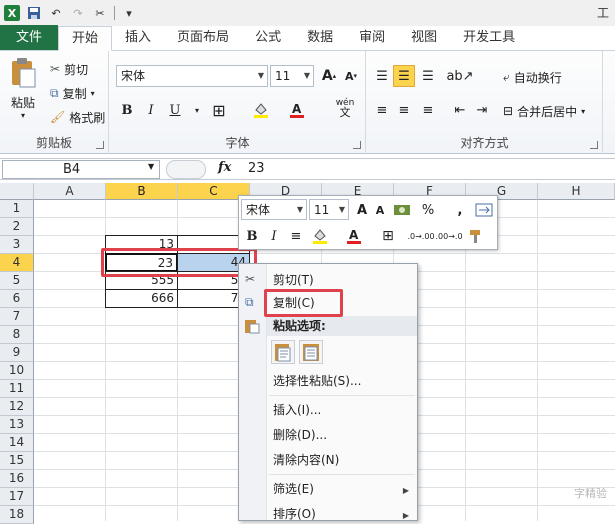 Image resolution: width=615 pixels, height=524 pixels. Describe the element at coordinates (17, 461) in the screenshot. I see `row-header: 15` at that location.